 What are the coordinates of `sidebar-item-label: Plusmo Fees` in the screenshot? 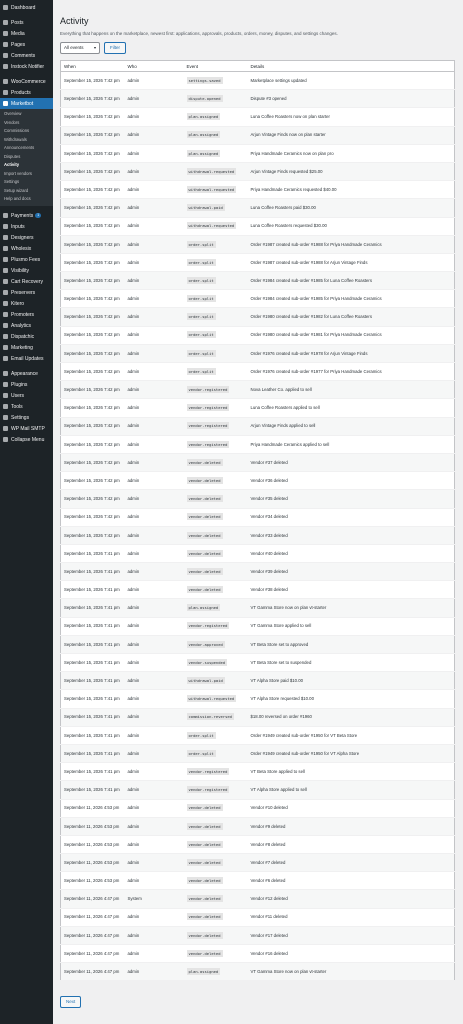 It's located at (26, 259).